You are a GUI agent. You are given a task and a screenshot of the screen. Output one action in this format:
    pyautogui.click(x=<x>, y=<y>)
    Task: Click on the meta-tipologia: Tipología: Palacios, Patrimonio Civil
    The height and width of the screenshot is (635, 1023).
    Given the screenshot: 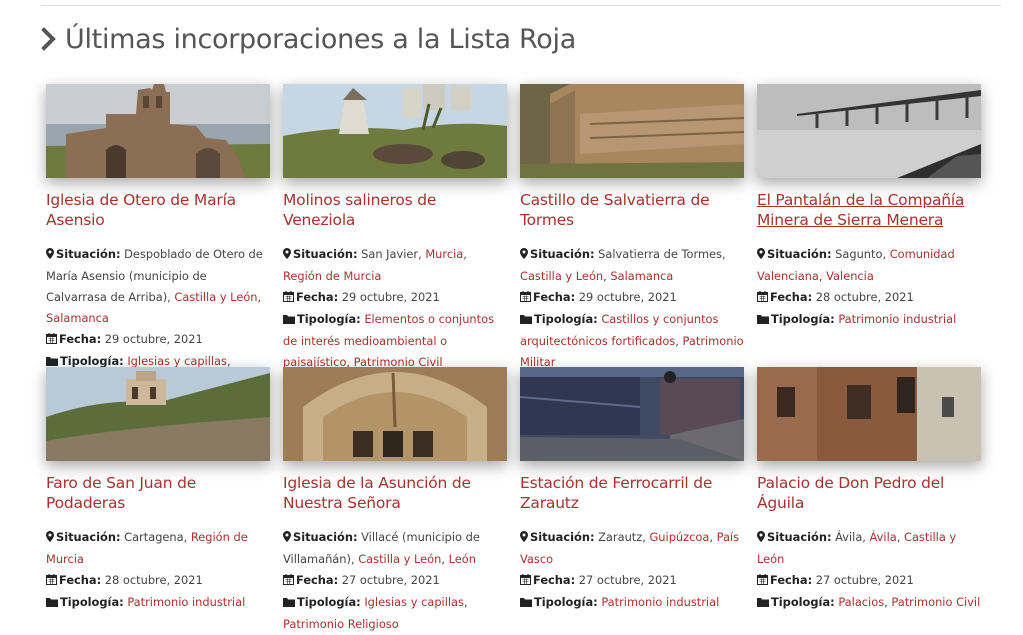 What is the action you would take?
    pyautogui.click(x=869, y=603)
    